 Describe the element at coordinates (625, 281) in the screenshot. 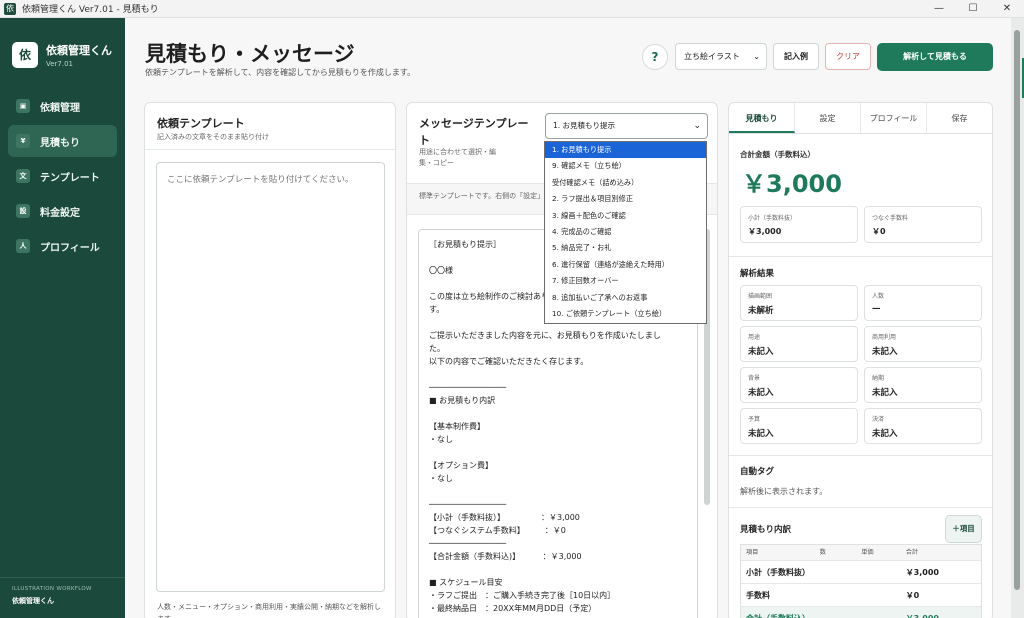

I see `dropdown-option: 7. 修正回数オーバー` at that location.